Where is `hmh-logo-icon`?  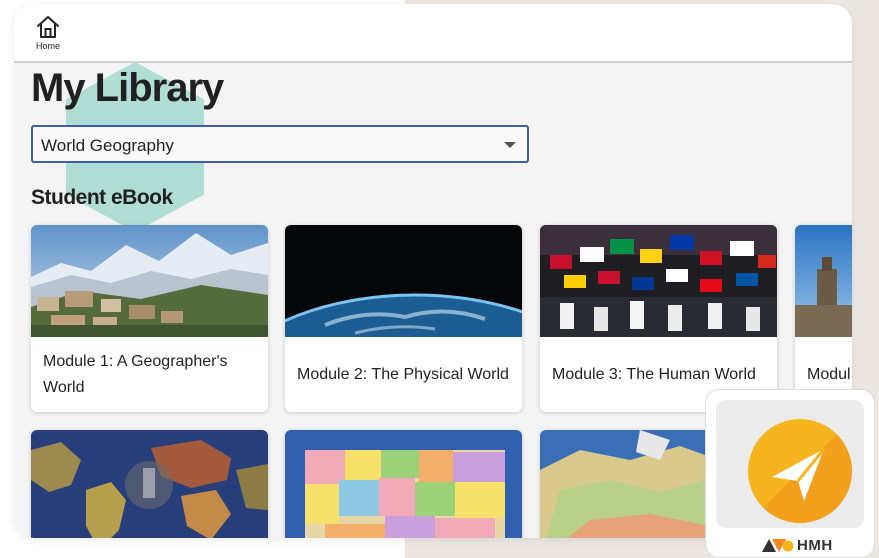 hmh-logo-icon is located at coordinates (778, 545).